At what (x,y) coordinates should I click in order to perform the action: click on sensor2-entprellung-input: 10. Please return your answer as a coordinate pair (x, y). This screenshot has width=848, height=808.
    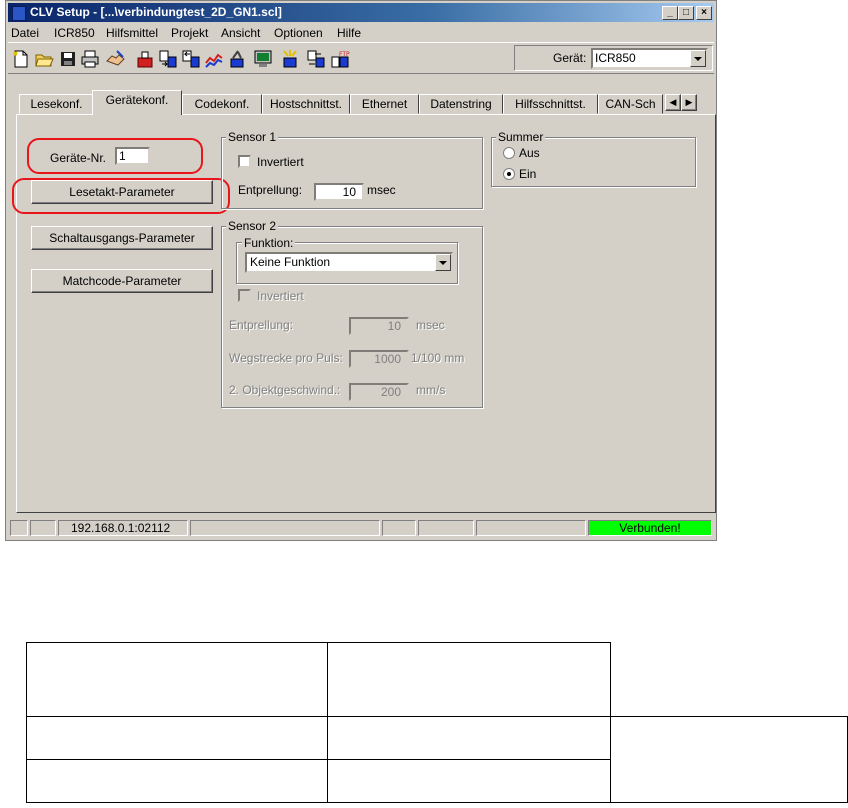
    Looking at the image, I should click on (379, 326).